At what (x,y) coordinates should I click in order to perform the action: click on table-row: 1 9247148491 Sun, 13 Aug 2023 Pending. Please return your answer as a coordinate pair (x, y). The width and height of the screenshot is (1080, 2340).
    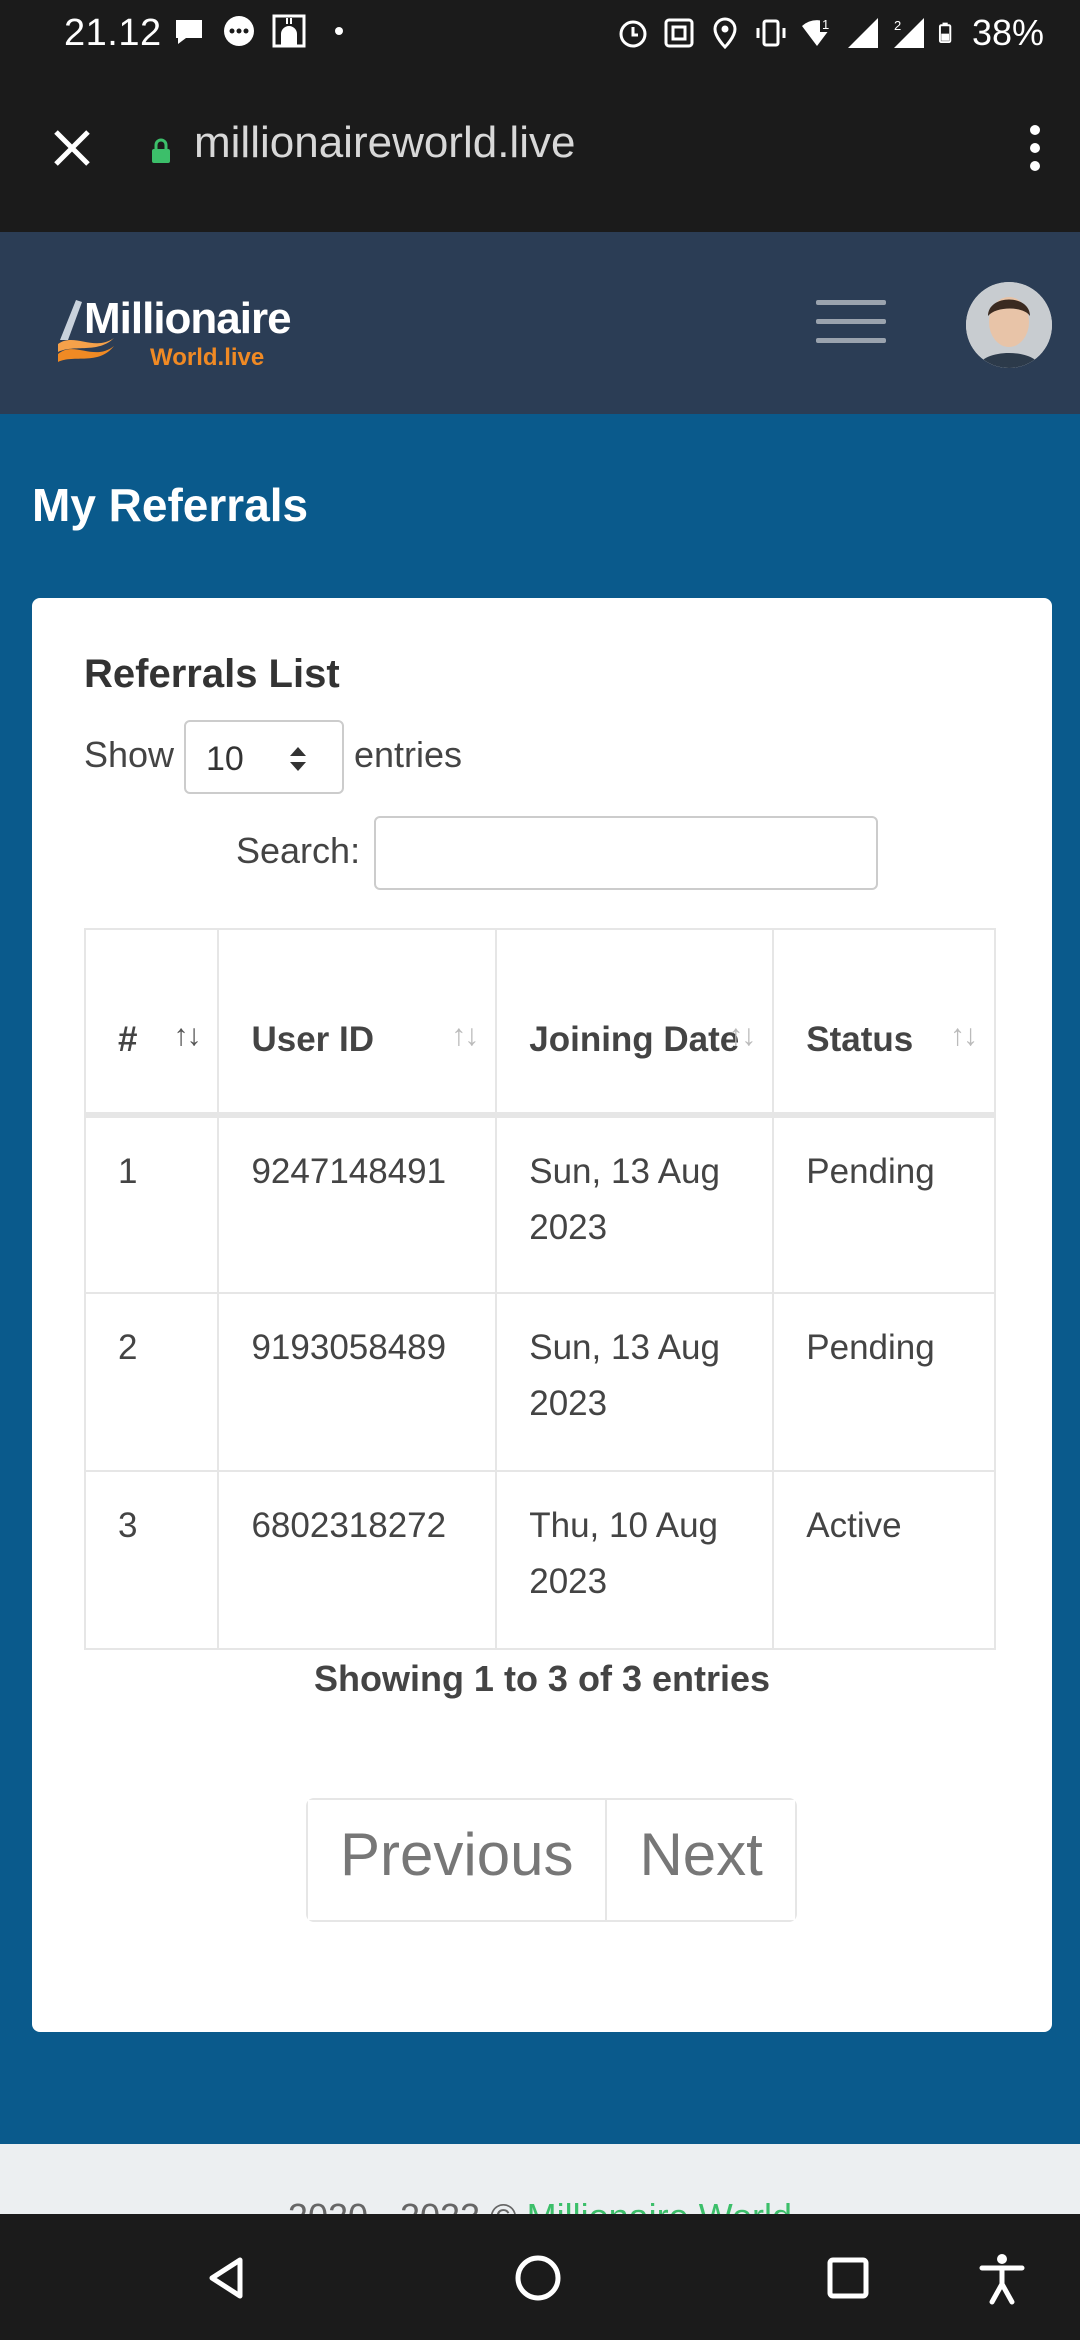
    Looking at the image, I should click on (540, 1204).